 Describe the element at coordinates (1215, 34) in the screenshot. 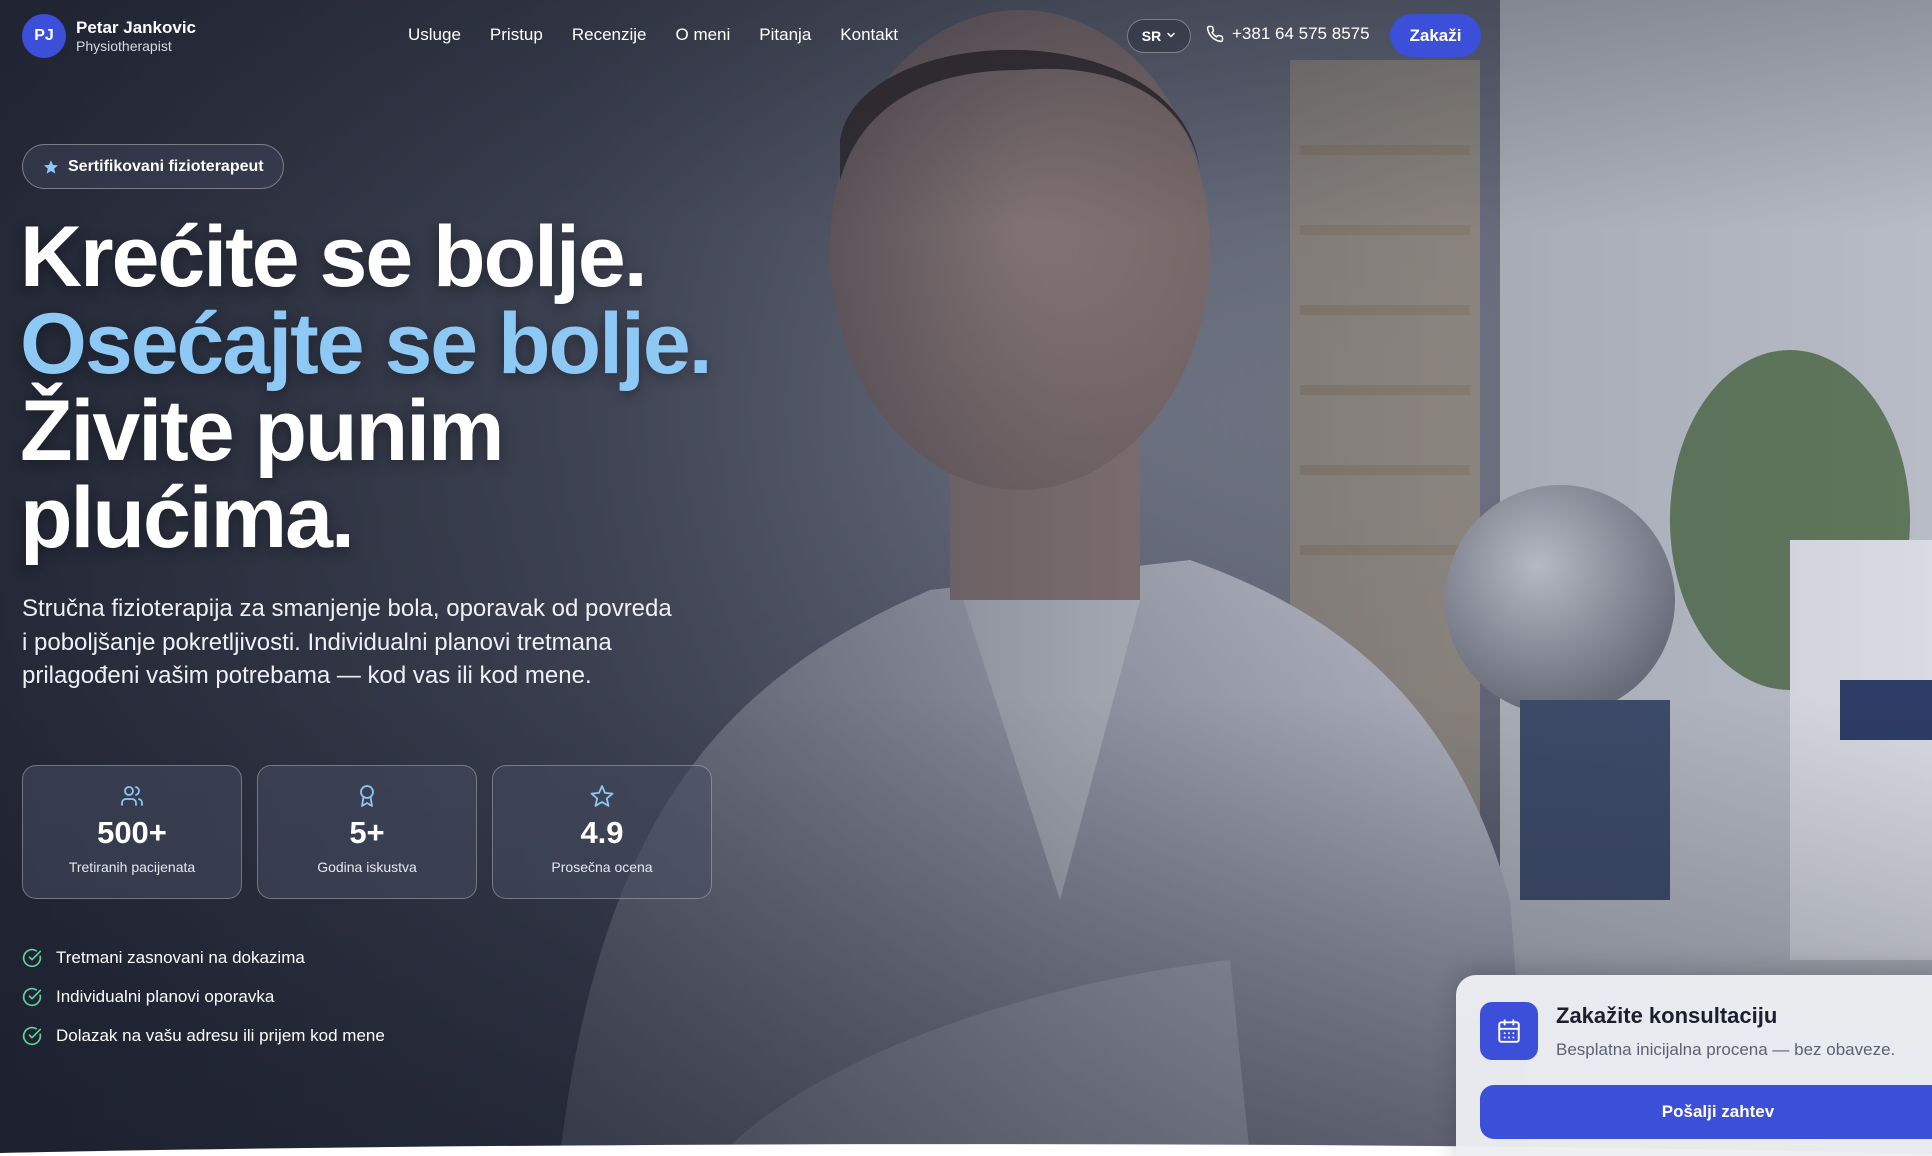

I see `phone-icon` at that location.